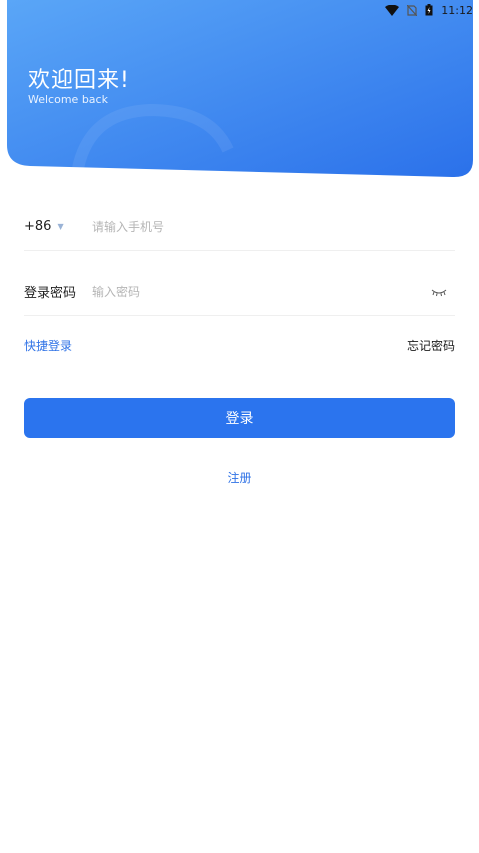 This screenshot has width=479, height=853. Describe the element at coordinates (392, 10) in the screenshot. I see `wifi-icon` at that location.